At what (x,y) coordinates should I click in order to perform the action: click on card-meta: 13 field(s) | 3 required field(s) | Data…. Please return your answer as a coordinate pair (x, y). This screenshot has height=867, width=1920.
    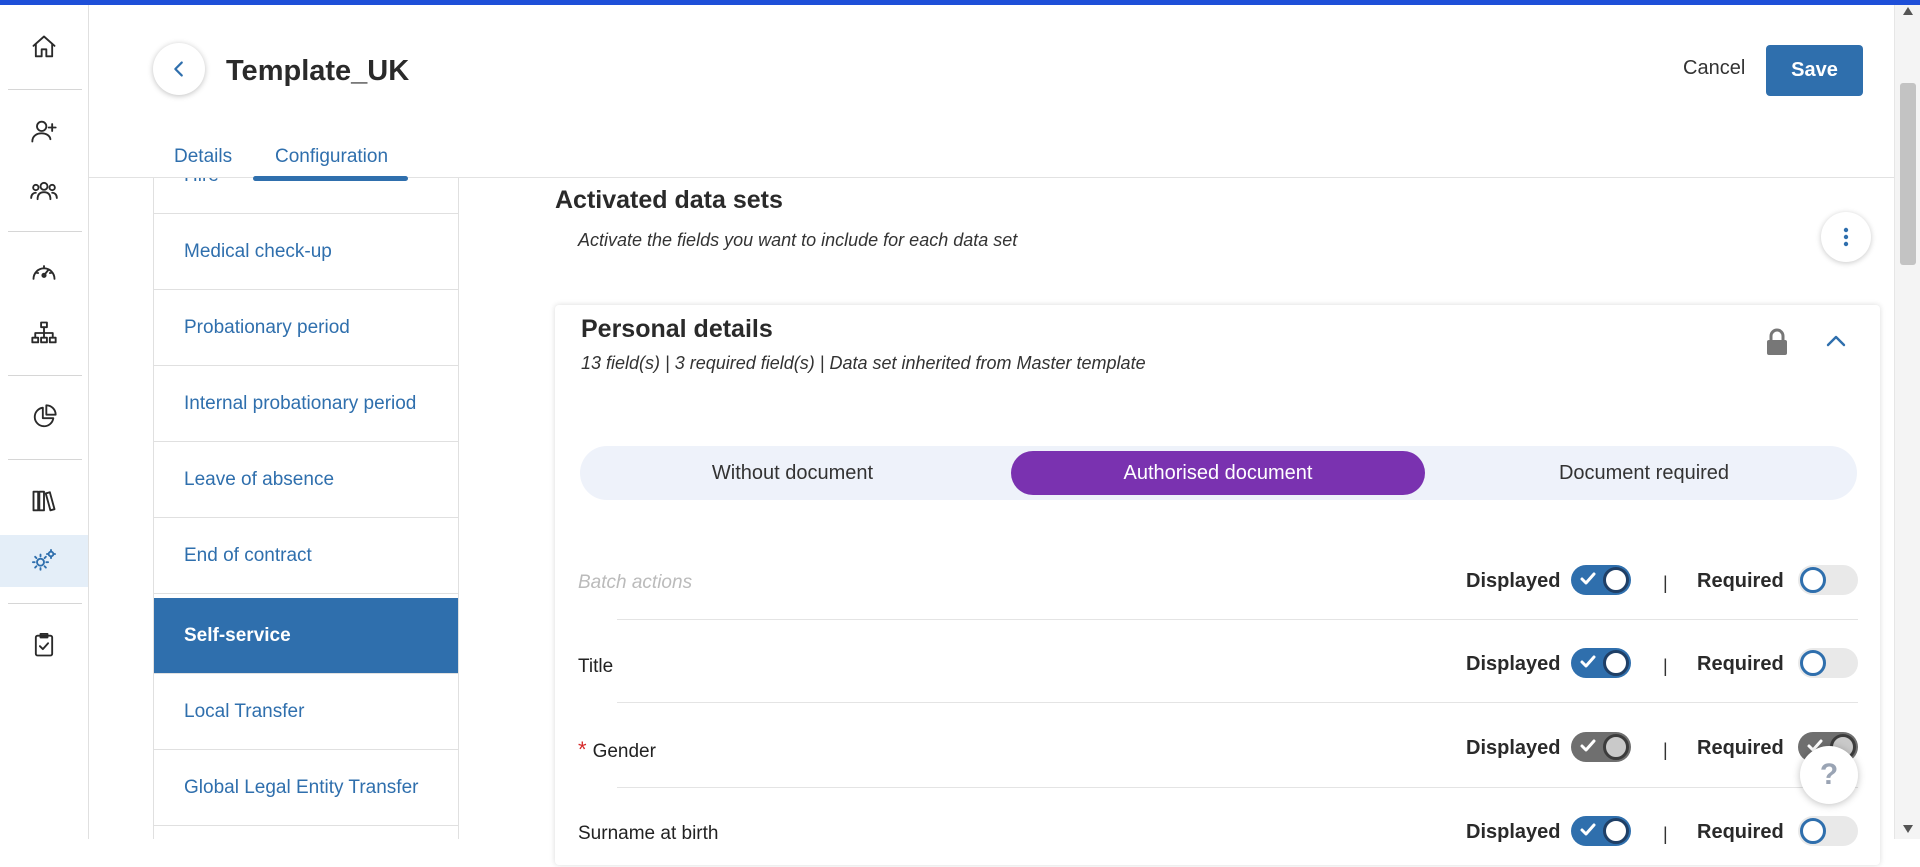
    Looking at the image, I should click on (863, 363).